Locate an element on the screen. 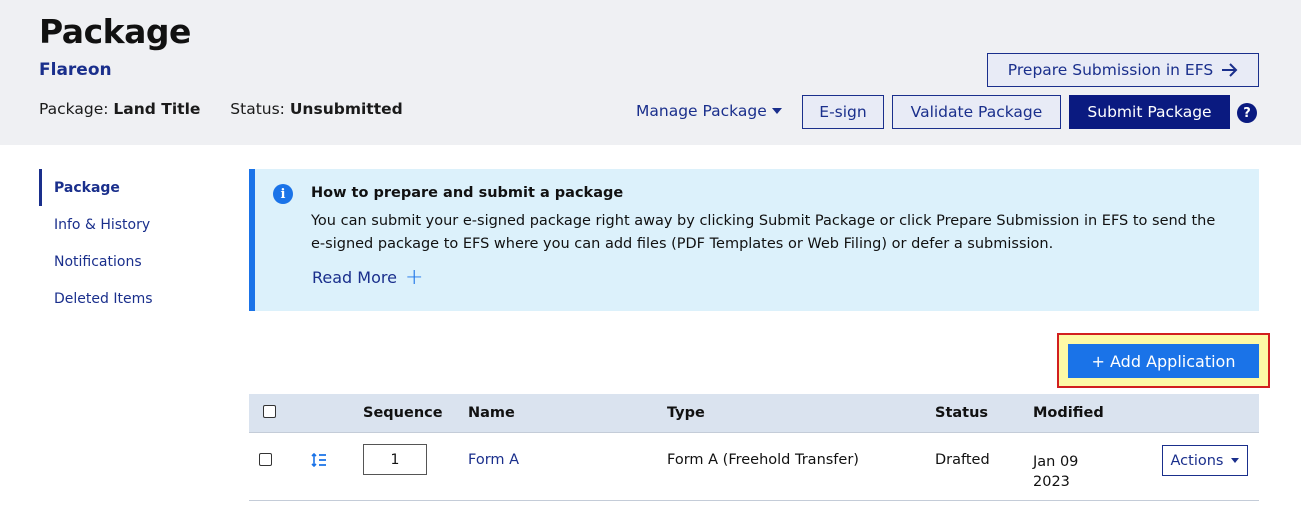  submit-package-label: Submit Package is located at coordinates (1149, 112).